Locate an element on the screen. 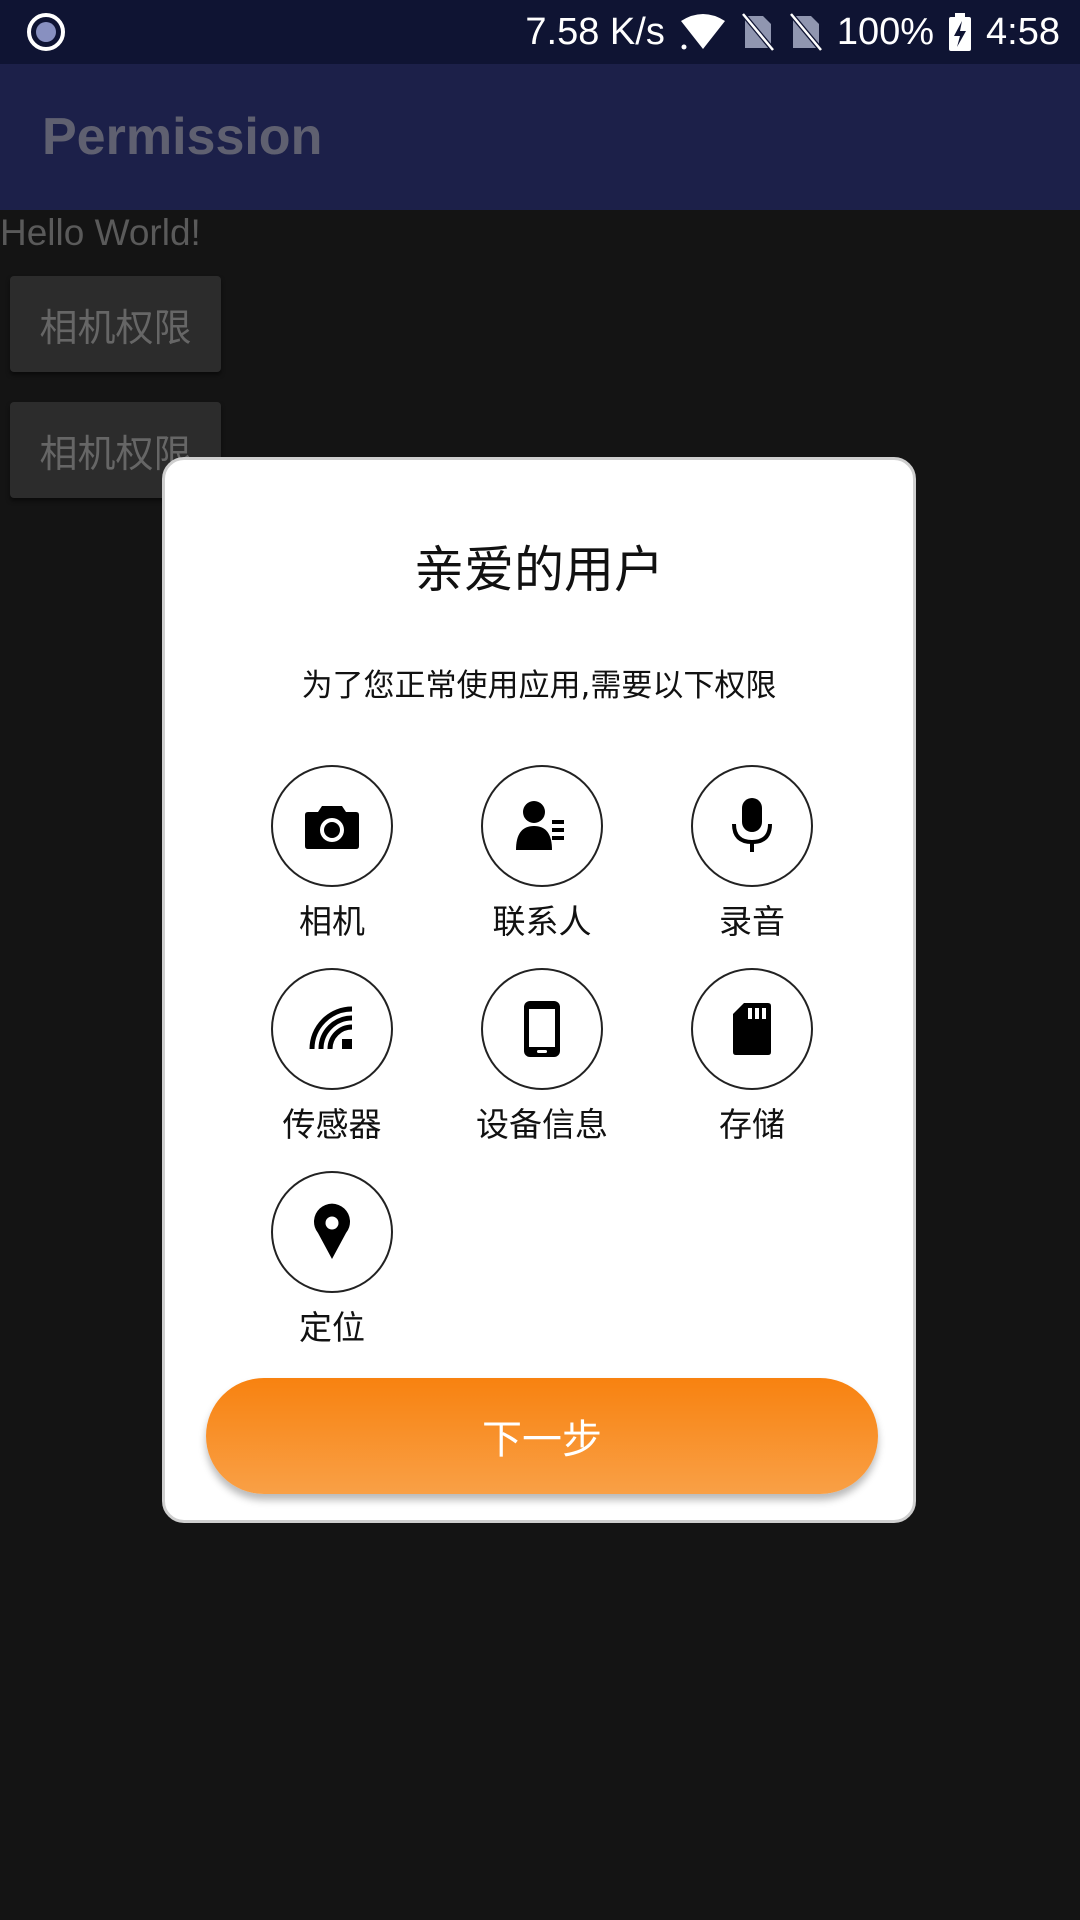  battery-percent: 100% is located at coordinates (885, 31).